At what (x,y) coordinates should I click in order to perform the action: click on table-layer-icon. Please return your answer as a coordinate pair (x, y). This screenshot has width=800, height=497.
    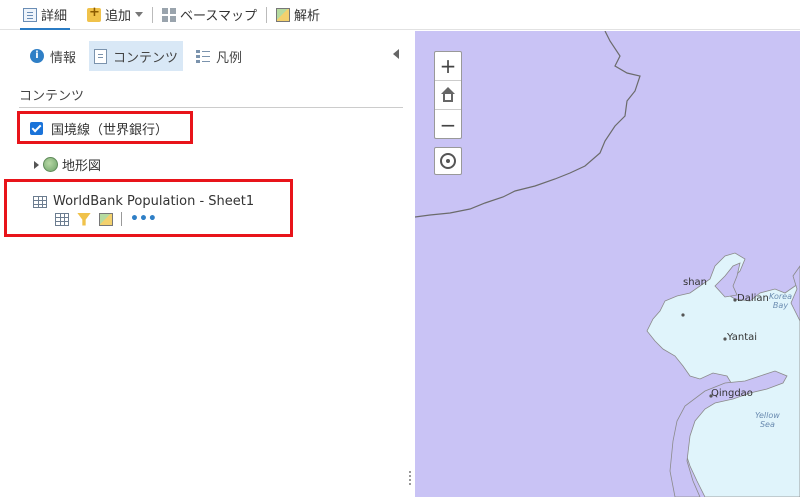
    Looking at the image, I should click on (40, 201).